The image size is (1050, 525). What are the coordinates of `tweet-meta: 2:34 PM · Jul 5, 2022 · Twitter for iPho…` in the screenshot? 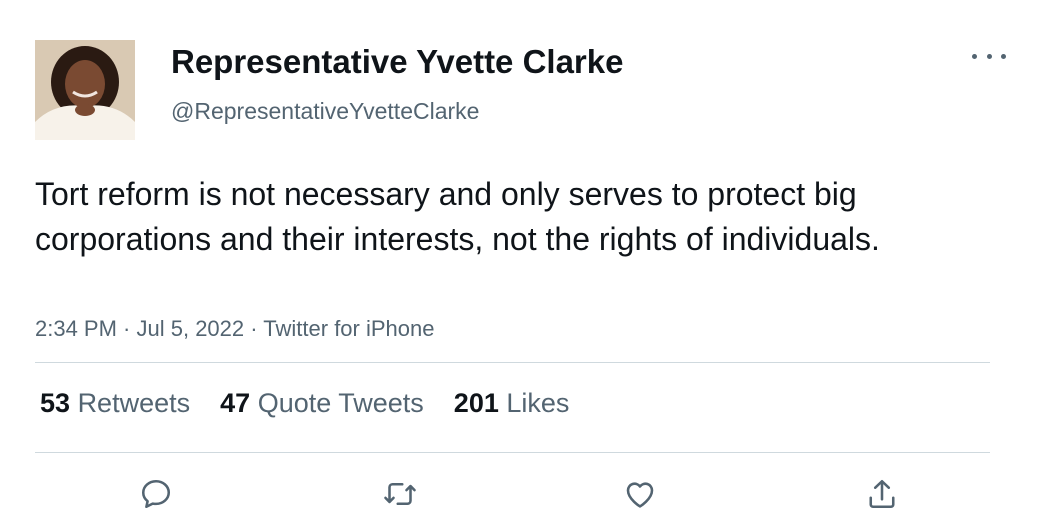 It's located at (234, 329).